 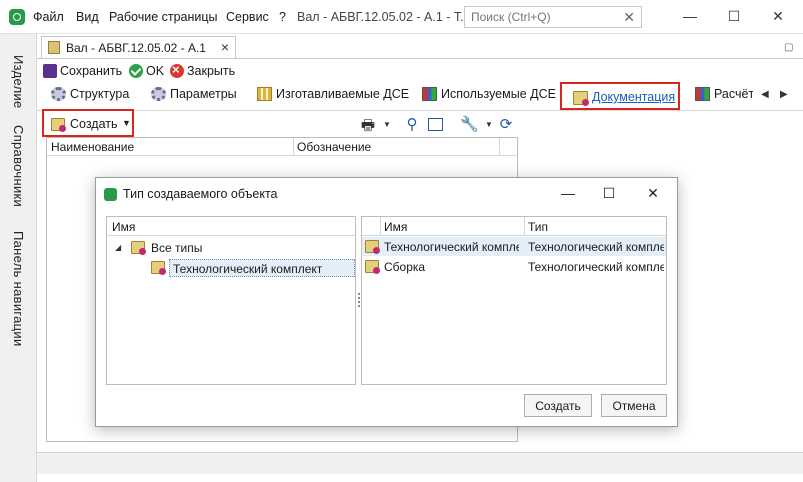 I want to click on menu-work-pages: Рабочие страницы, so click(x=163, y=17).